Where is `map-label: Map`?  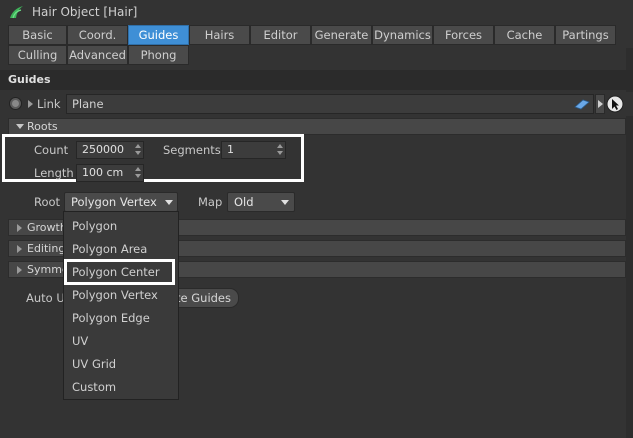
map-label: Map is located at coordinates (210, 202).